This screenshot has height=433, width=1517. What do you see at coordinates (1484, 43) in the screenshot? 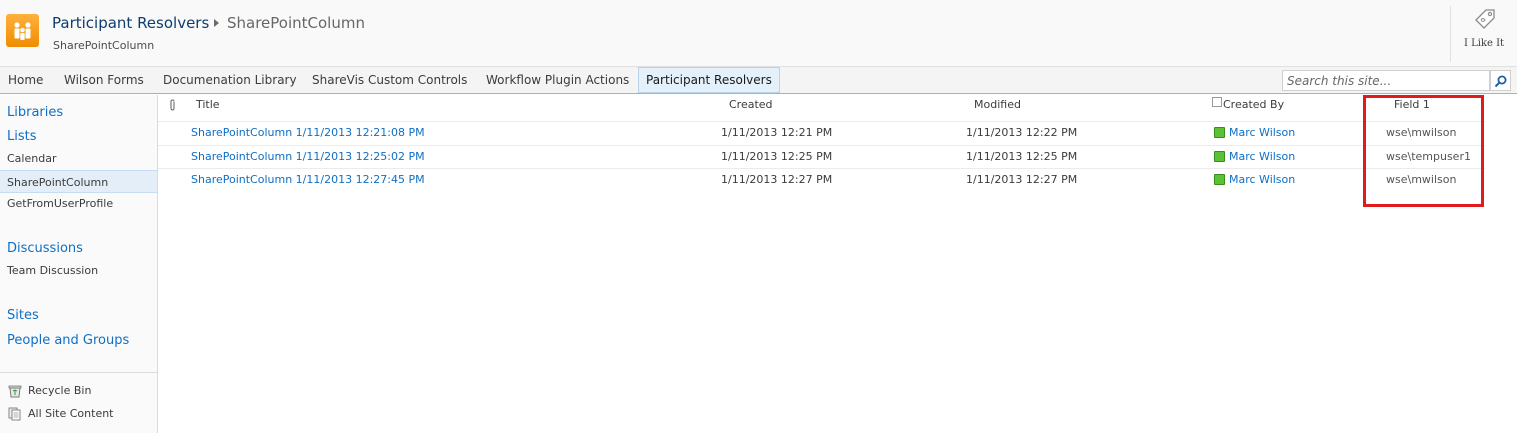
I see `i-like-it-label: I Like It` at bounding box center [1484, 43].